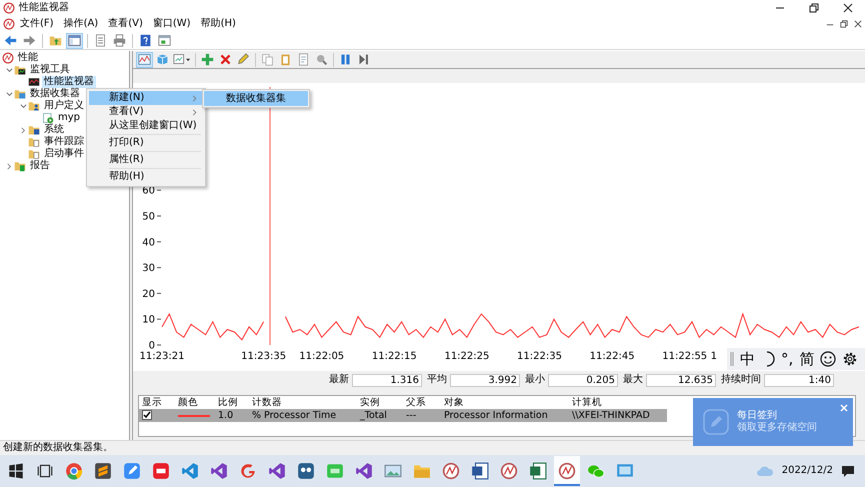  What do you see at coordinates (713, 356) in the screenshot?
I see `x-tick-label: 1` at bounding box center [713, 356].